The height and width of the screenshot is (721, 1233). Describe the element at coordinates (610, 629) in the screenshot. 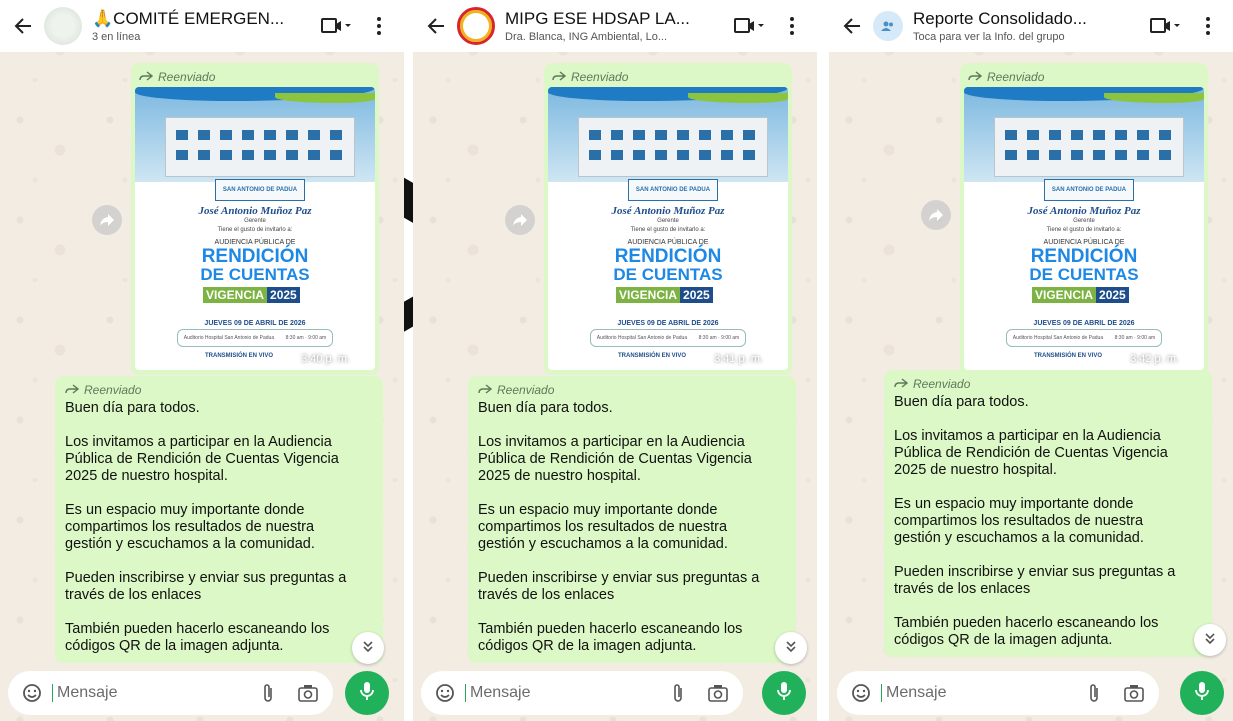

I see `message-text-line: También pueden hacerlo escaneando los` at that location.